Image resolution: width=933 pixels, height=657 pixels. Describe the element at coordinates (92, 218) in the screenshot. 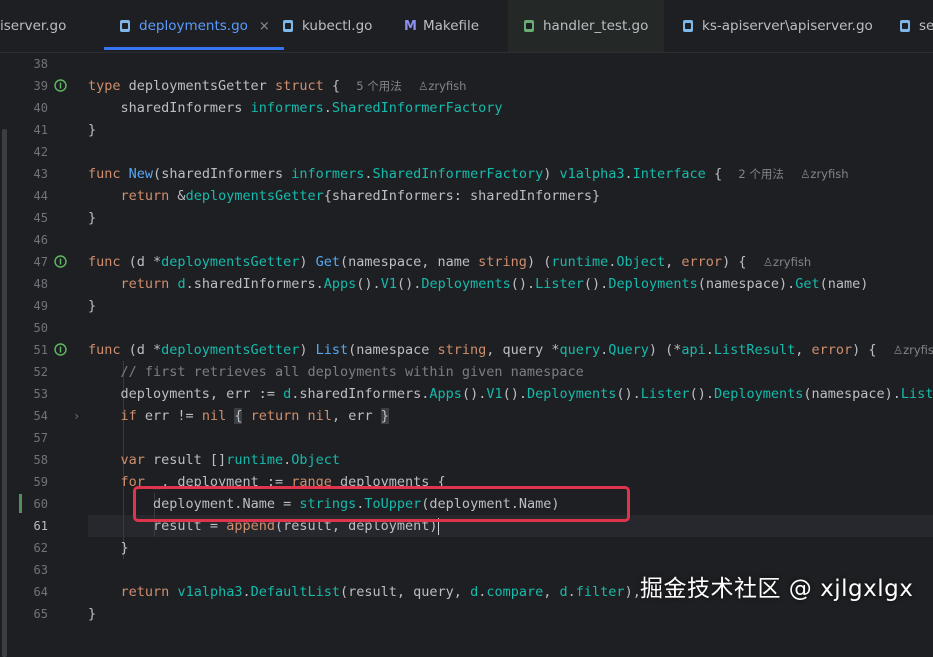

I see `code-line-45: }` at that location.